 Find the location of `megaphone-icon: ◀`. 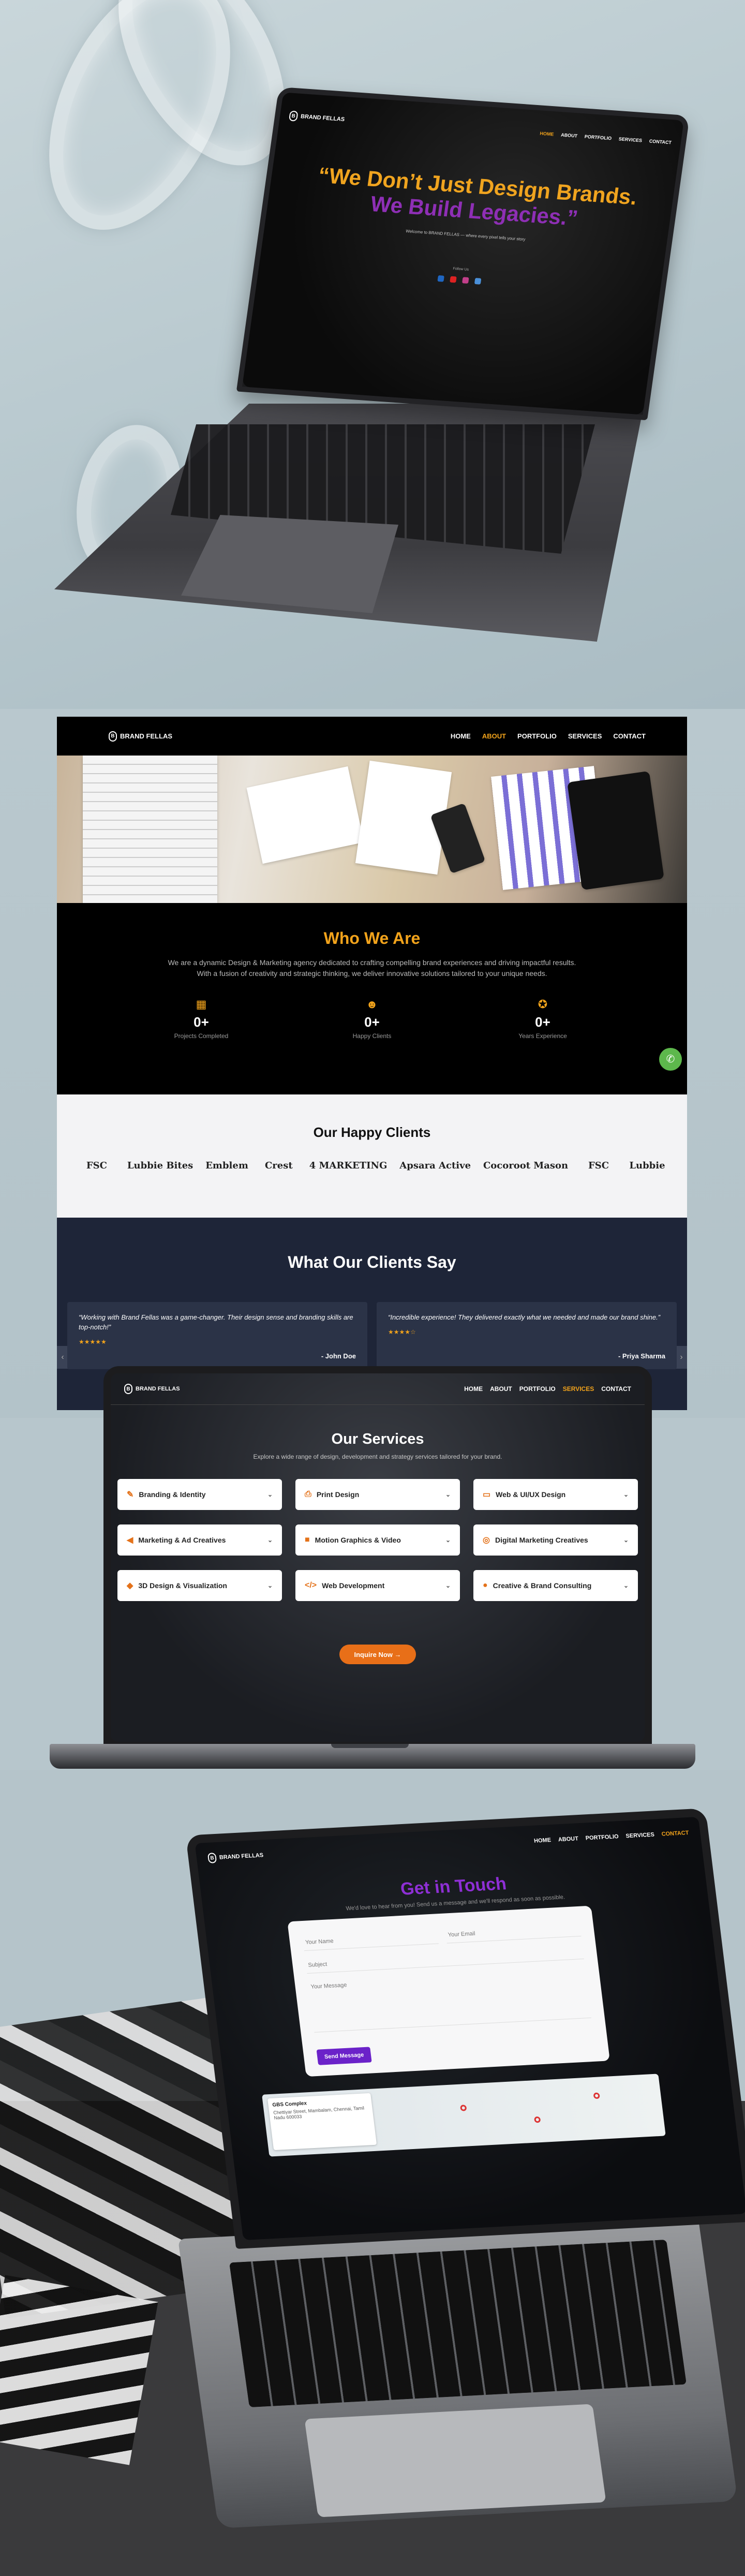

megaphone-icon: ◀ is located at coordinates (130, 1540).